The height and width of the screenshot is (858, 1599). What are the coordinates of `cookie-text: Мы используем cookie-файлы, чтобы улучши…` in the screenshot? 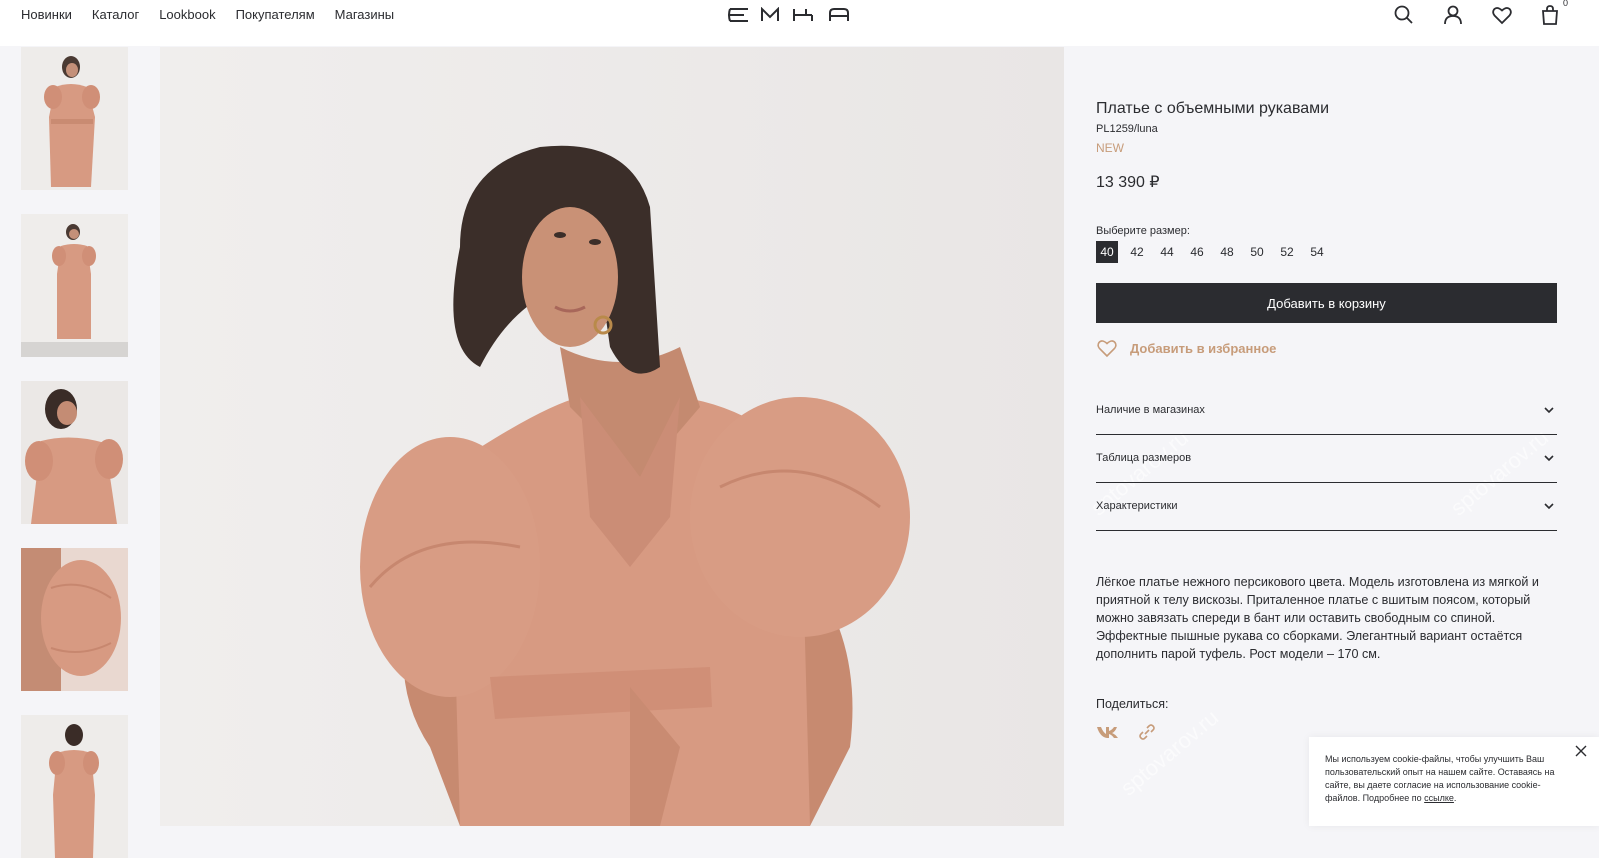 It's located at (1443, 779).